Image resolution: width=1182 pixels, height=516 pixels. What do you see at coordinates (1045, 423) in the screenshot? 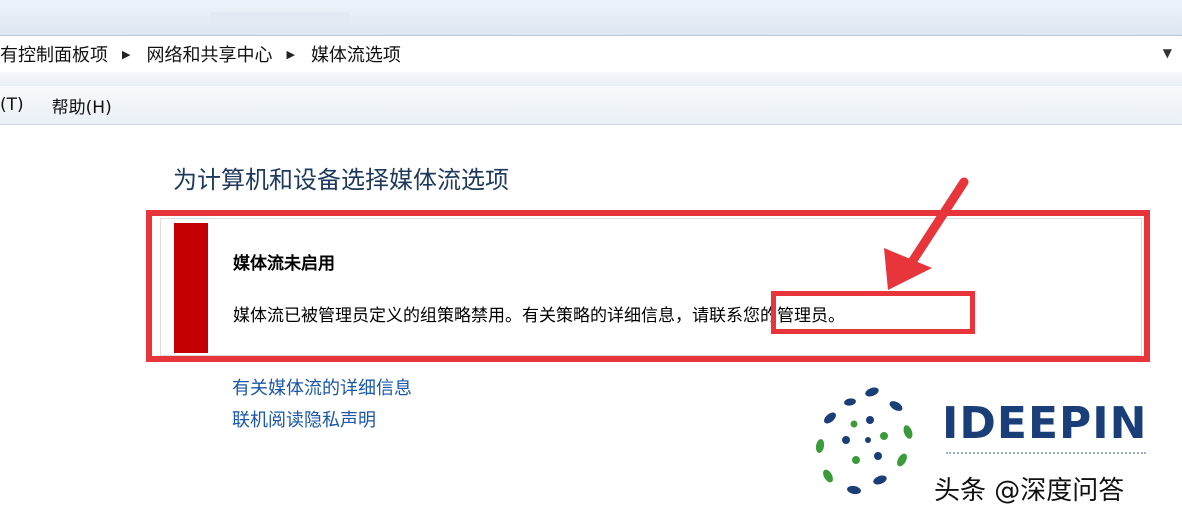
I see `brand-logo-text: IDEEPIN` at bounding box center [1045, 423].